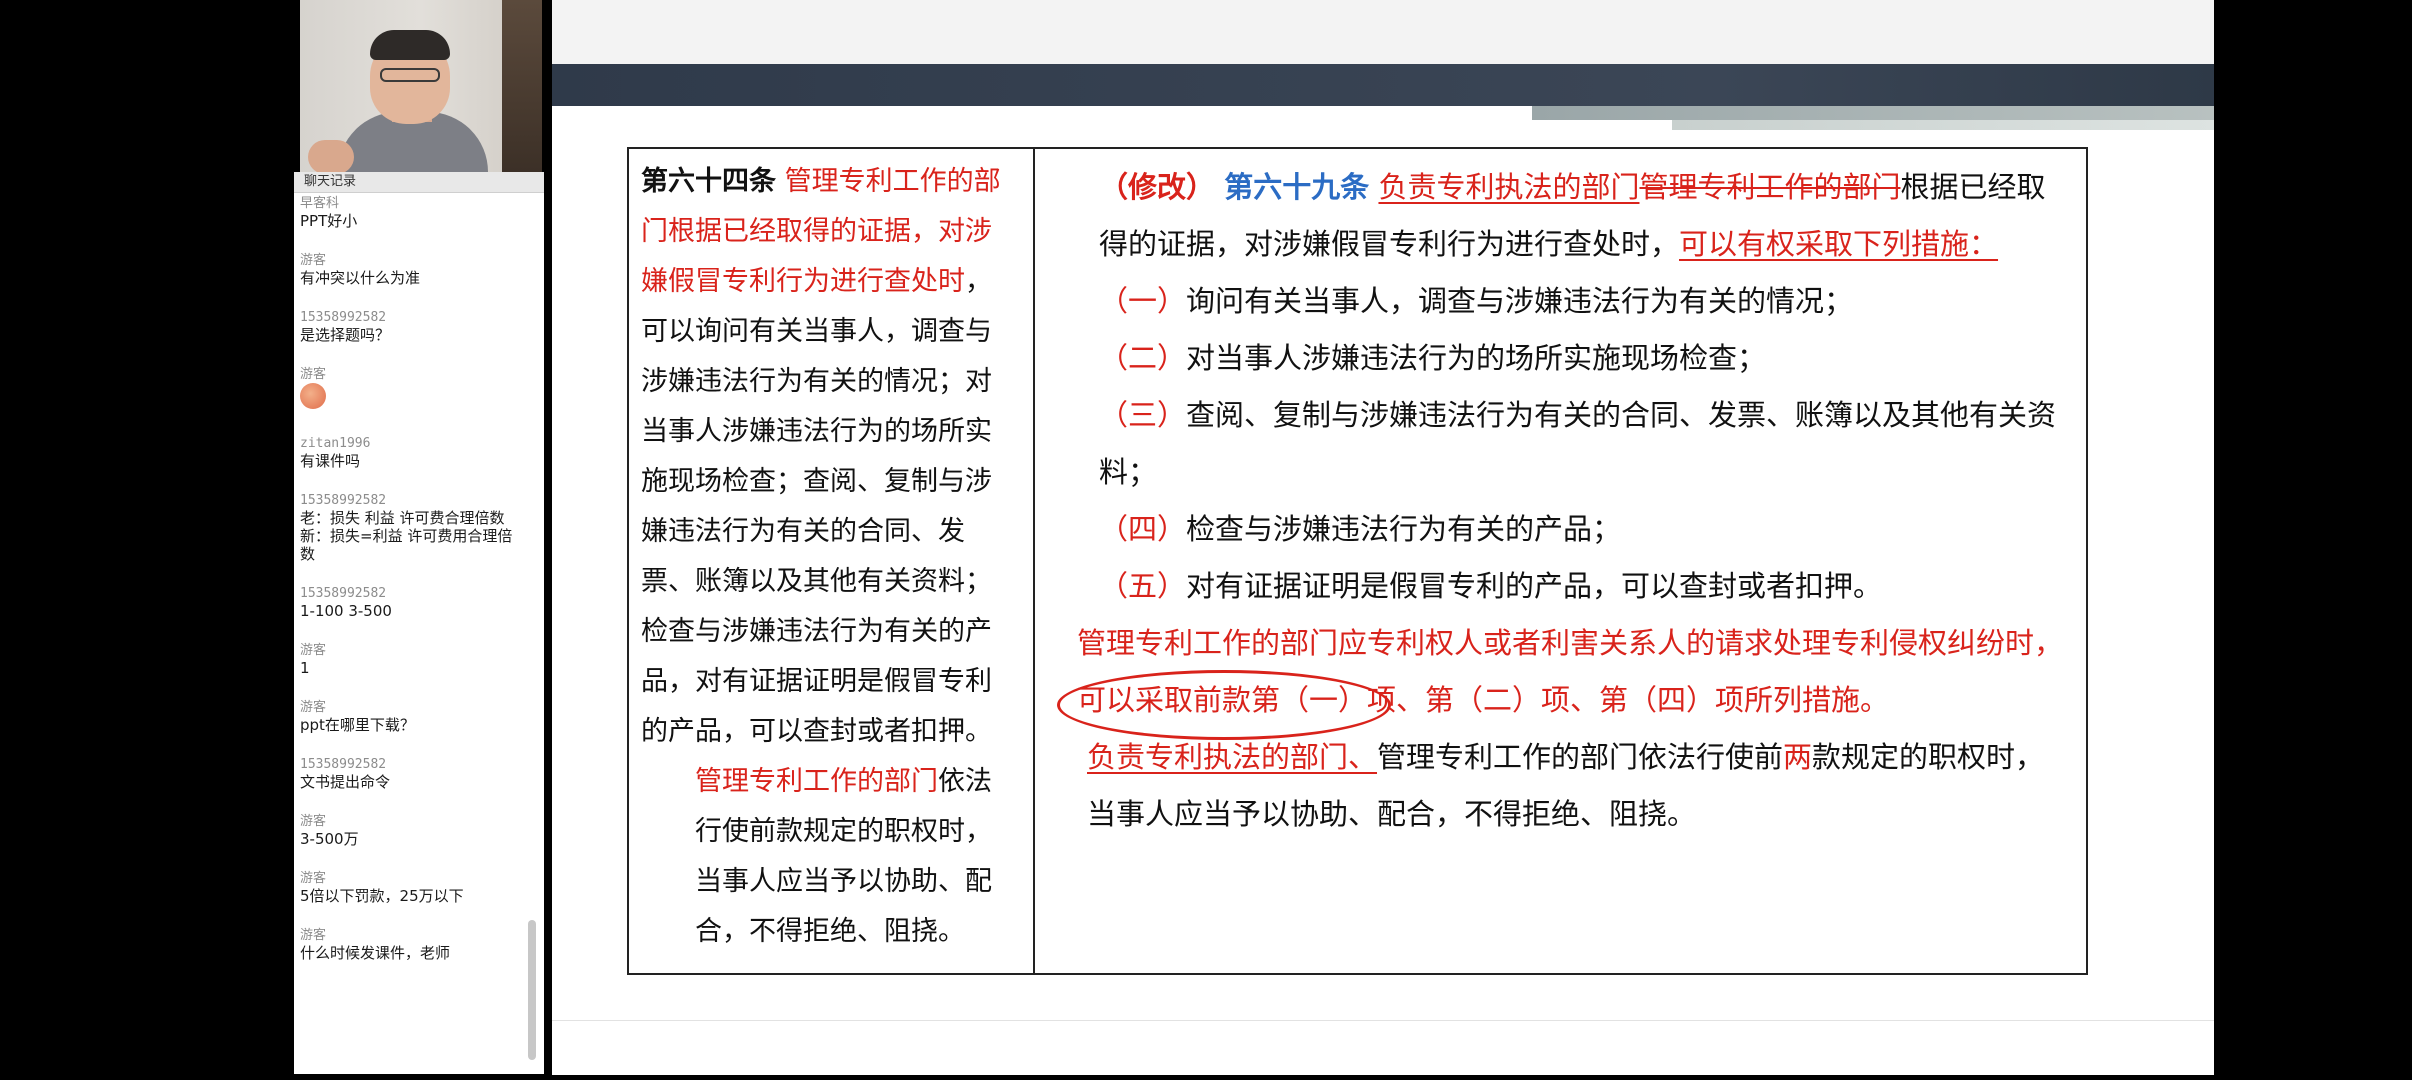 This screenshot has width=2412, height=1080. Describe the element at coordinates (1476, 358) in the screenshot. I see `measure-text: 对当事人涉嫌违法行为的场所实施现场检查；` at that location.